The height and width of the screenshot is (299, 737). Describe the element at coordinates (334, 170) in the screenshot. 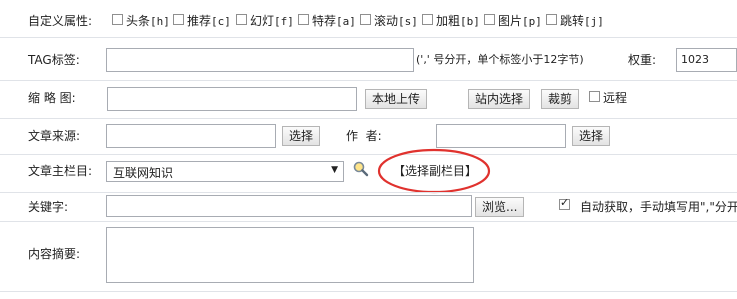

I see `chevron-down-icon: ▼` at that location.